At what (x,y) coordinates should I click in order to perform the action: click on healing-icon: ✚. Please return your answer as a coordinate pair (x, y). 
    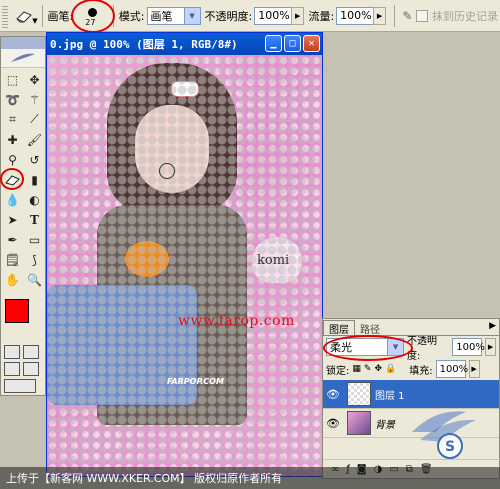
    Looking at the image, I should click on (12, 139).